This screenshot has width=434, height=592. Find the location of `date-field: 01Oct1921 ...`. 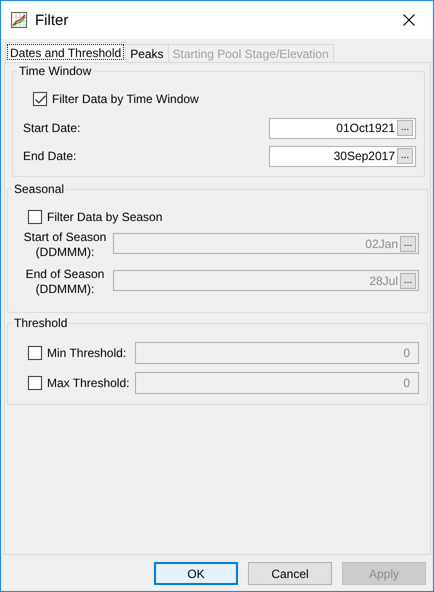

date-field: 01Oct1921 ... is located at coordinates (342, 128).